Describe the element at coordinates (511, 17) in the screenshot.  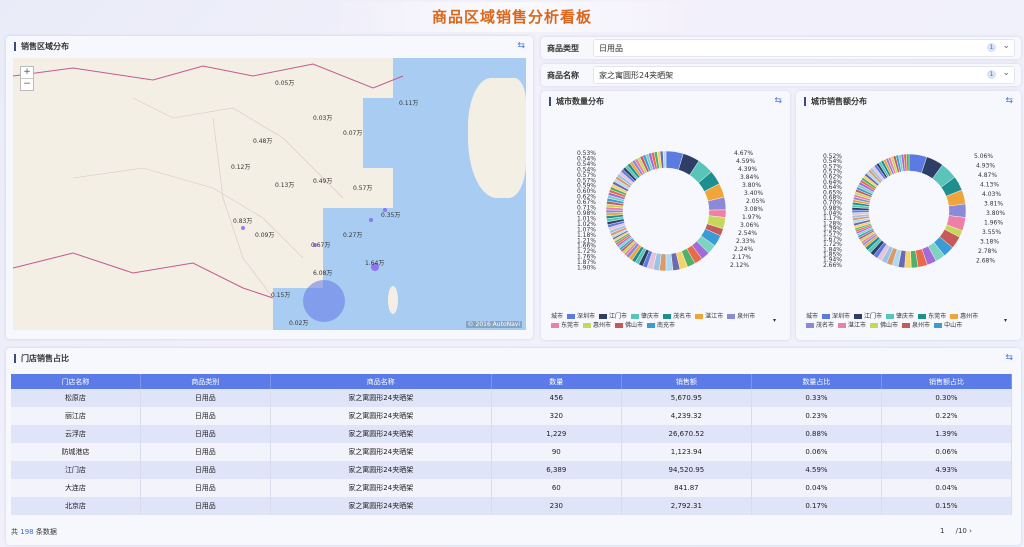
I see `page-title: 商品区域销售分析看板` at that location.